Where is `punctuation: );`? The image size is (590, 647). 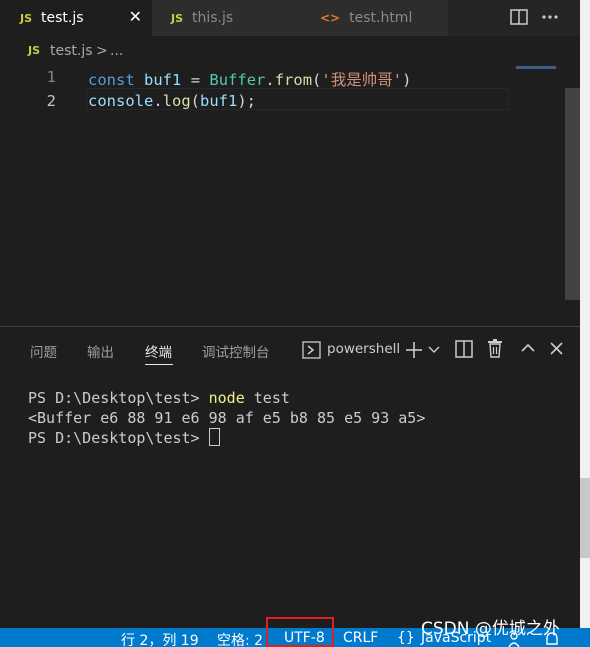 punctuation: ); is located at coordinates (247, 101).